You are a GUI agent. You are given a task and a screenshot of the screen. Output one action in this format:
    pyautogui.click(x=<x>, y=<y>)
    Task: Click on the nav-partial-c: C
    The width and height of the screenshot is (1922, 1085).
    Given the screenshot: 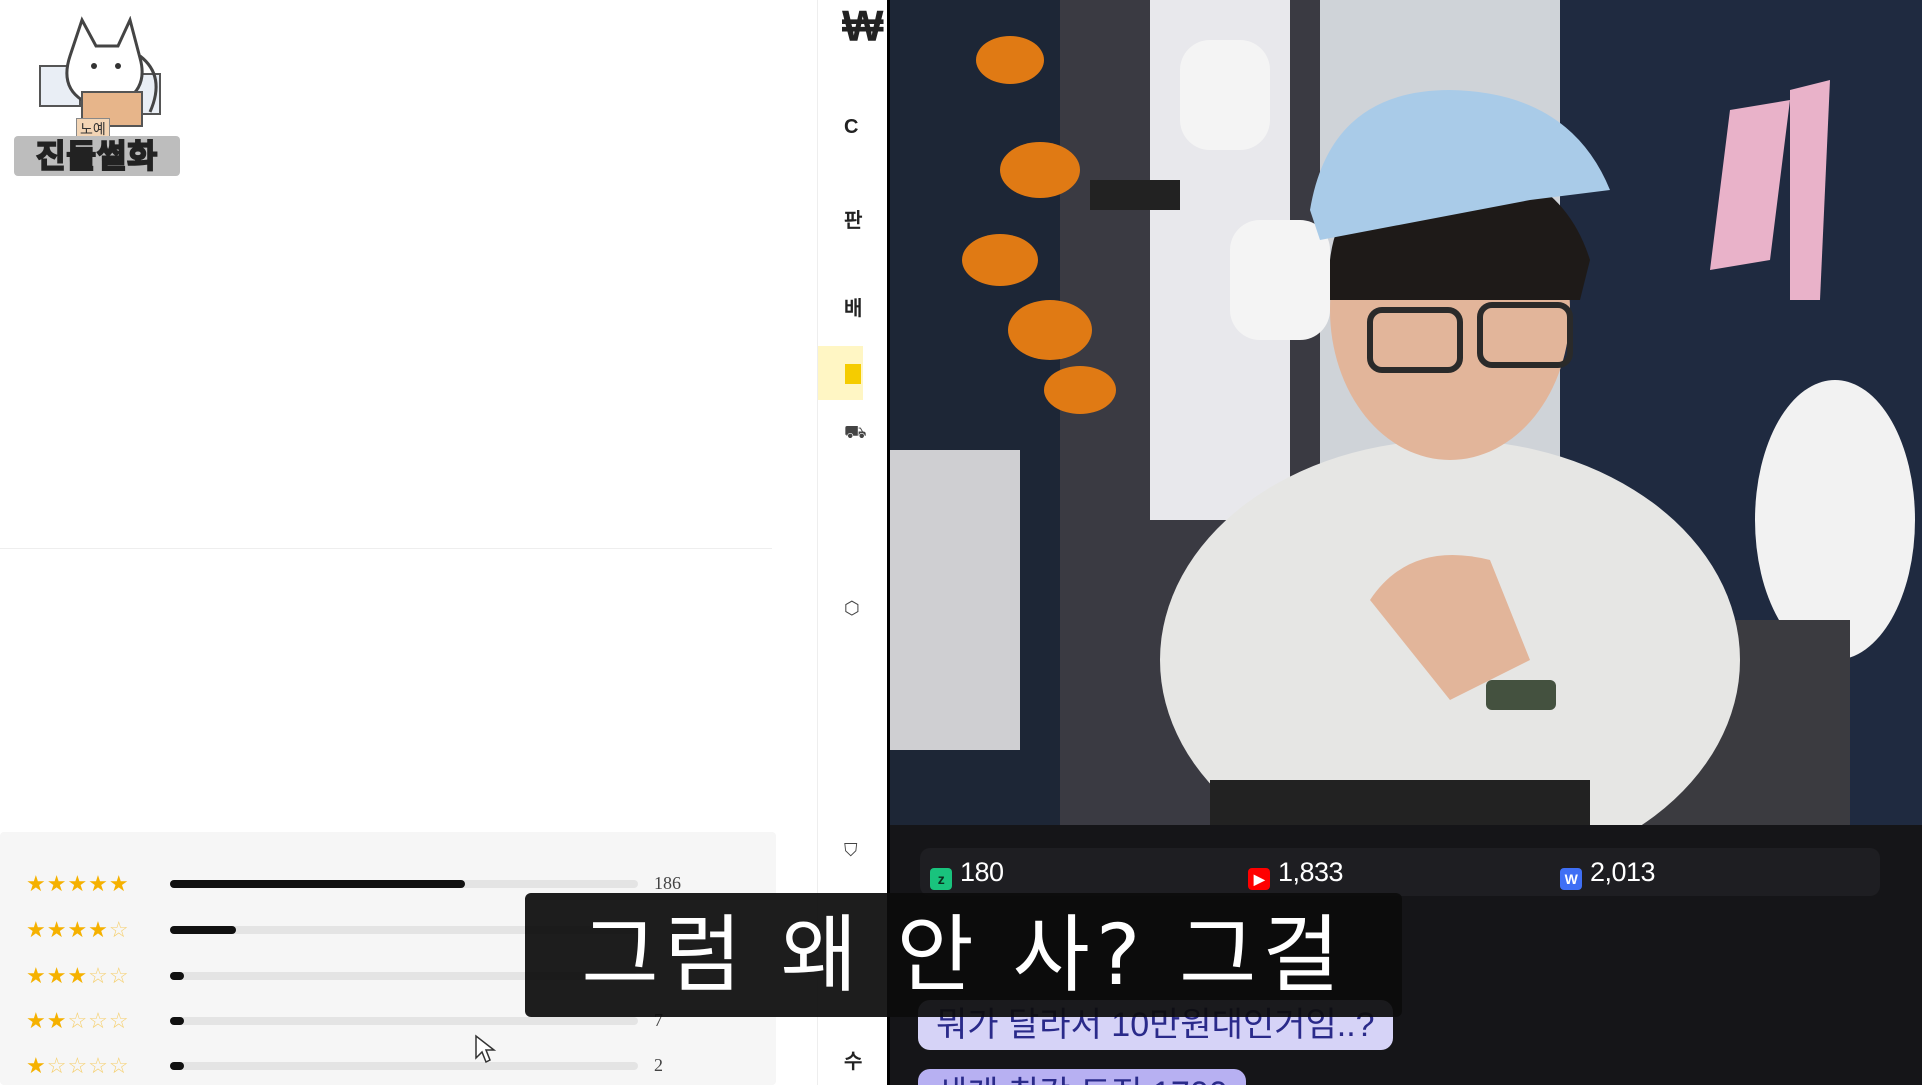 What is the action you would take?
    pyautogui.click(x=851, y=127)
    